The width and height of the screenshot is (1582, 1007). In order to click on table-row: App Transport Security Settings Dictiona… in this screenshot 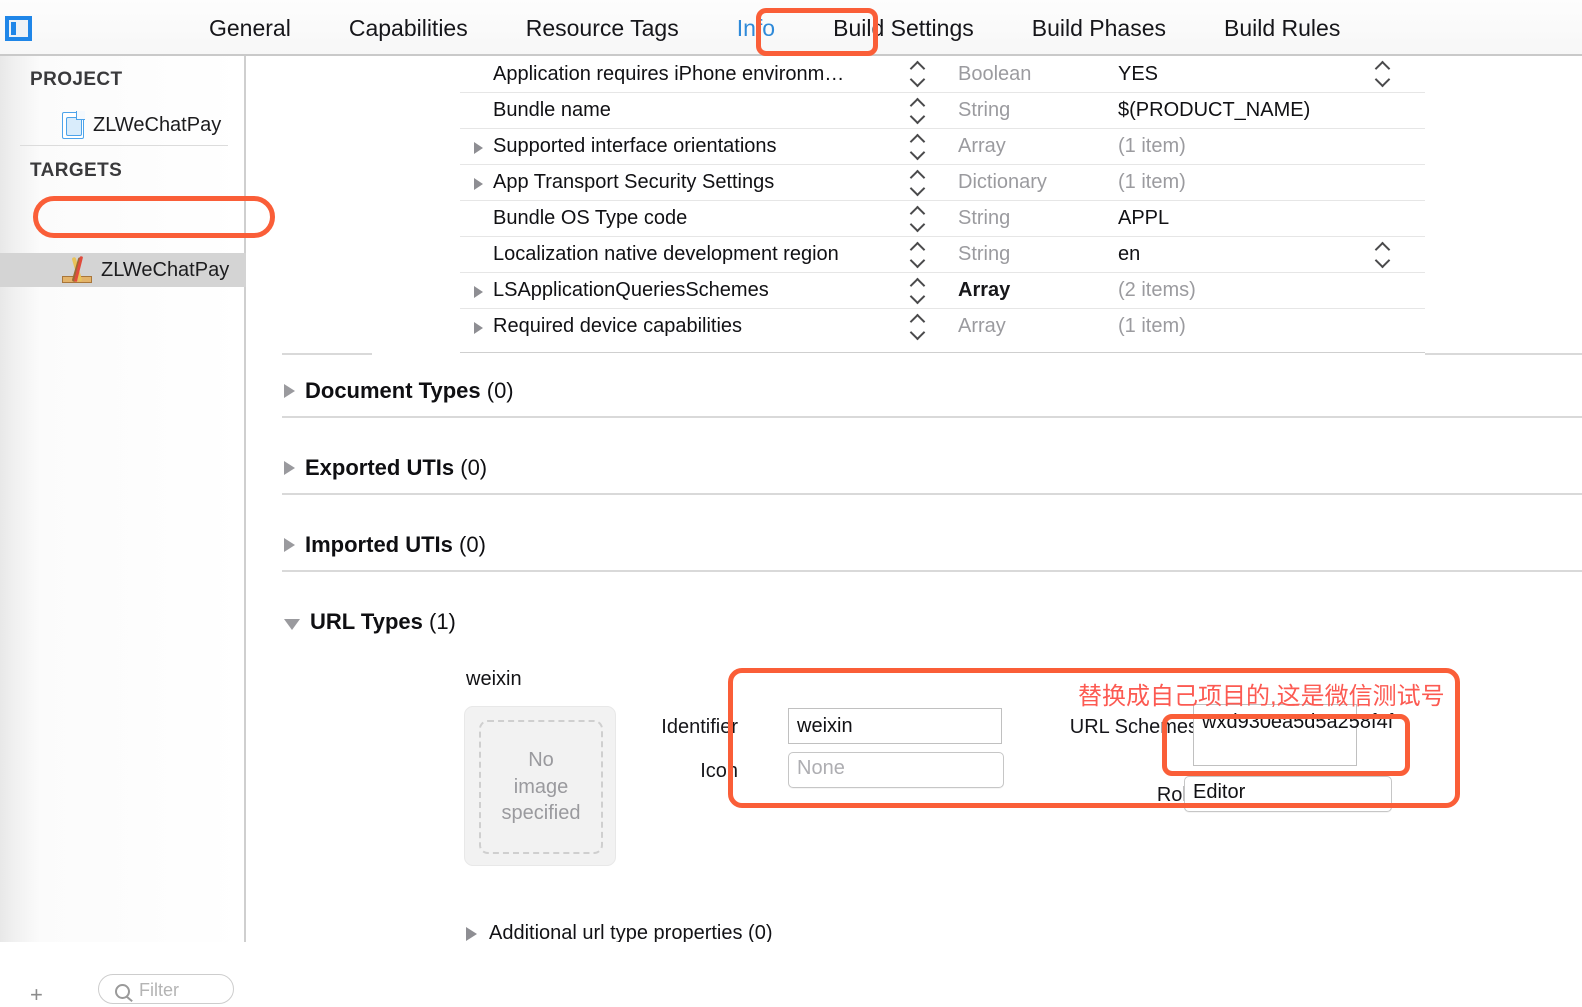, I will do `click(942, 182)`.